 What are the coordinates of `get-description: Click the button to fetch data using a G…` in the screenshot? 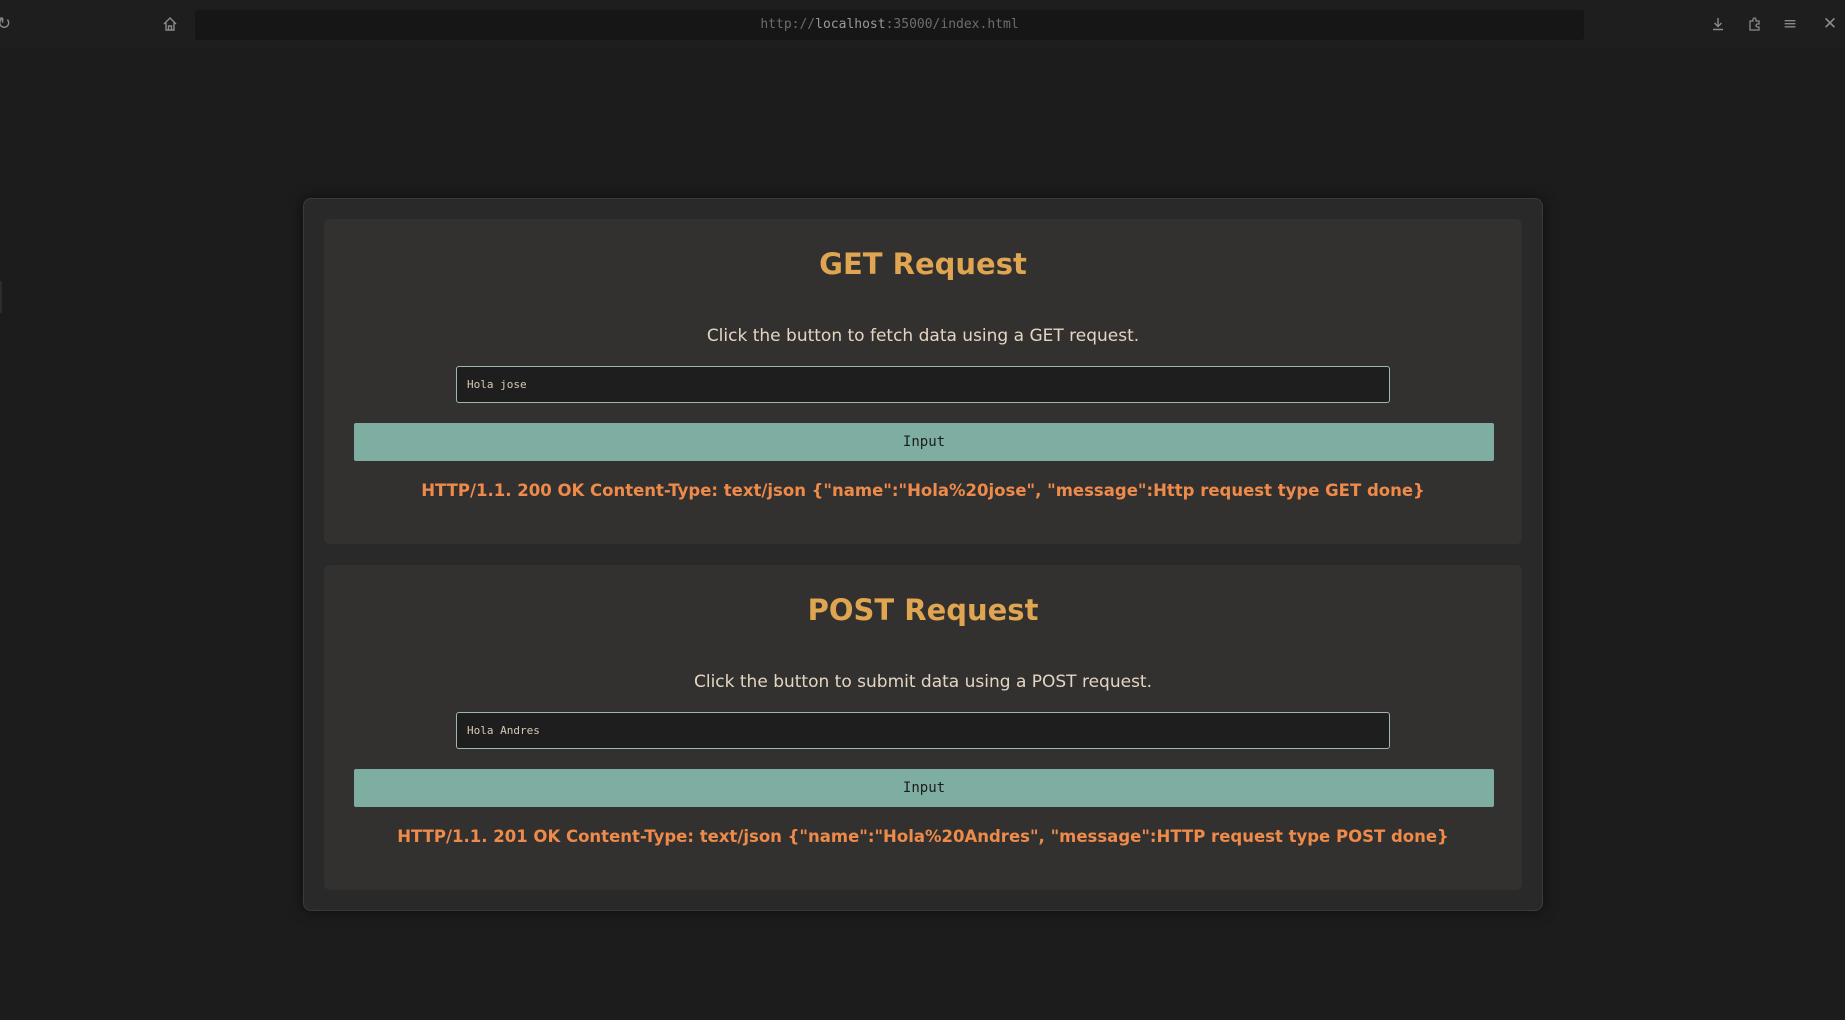 It's located at (923, 336).